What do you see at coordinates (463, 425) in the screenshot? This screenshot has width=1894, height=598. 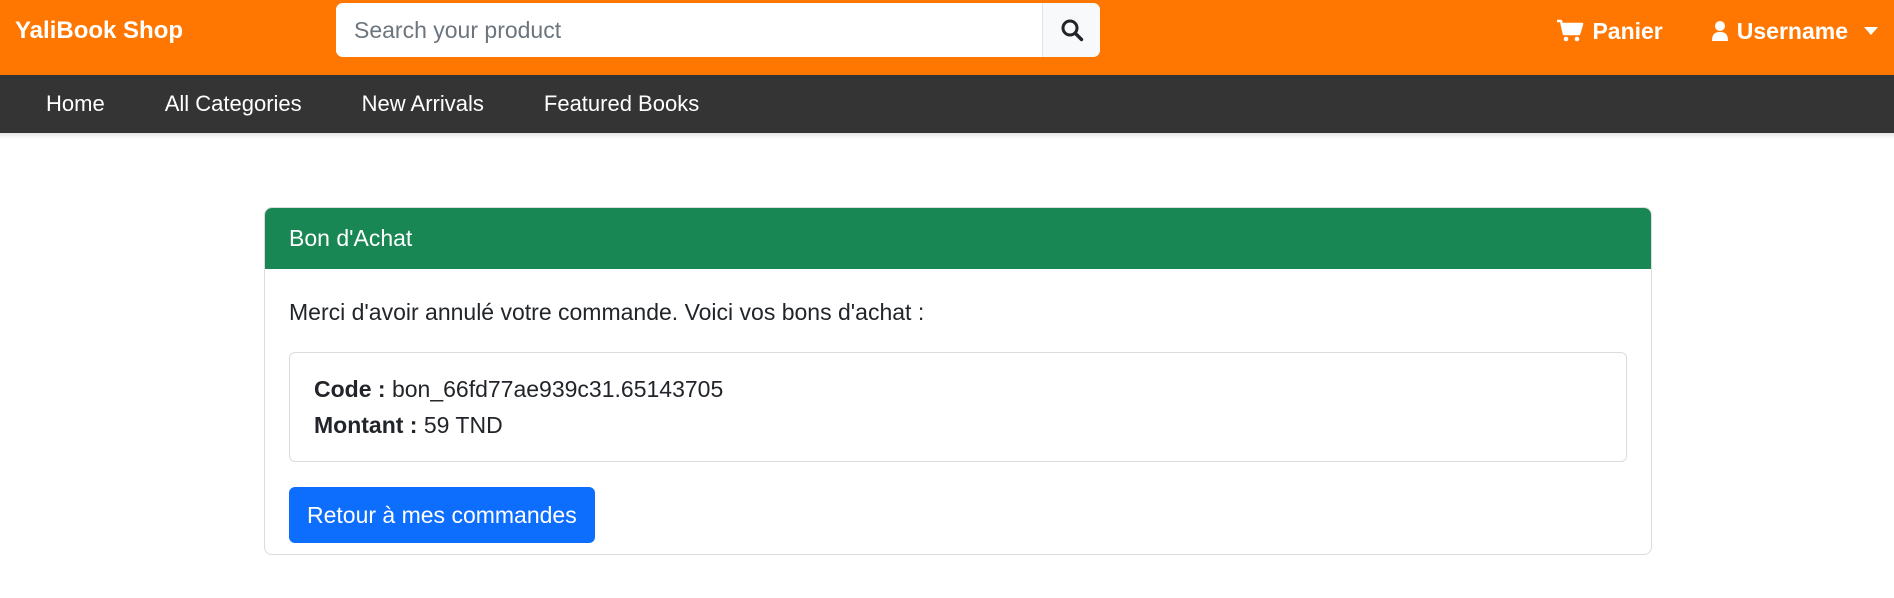 I see `amount-value: 59 TND` at bounding box center [463, 425].